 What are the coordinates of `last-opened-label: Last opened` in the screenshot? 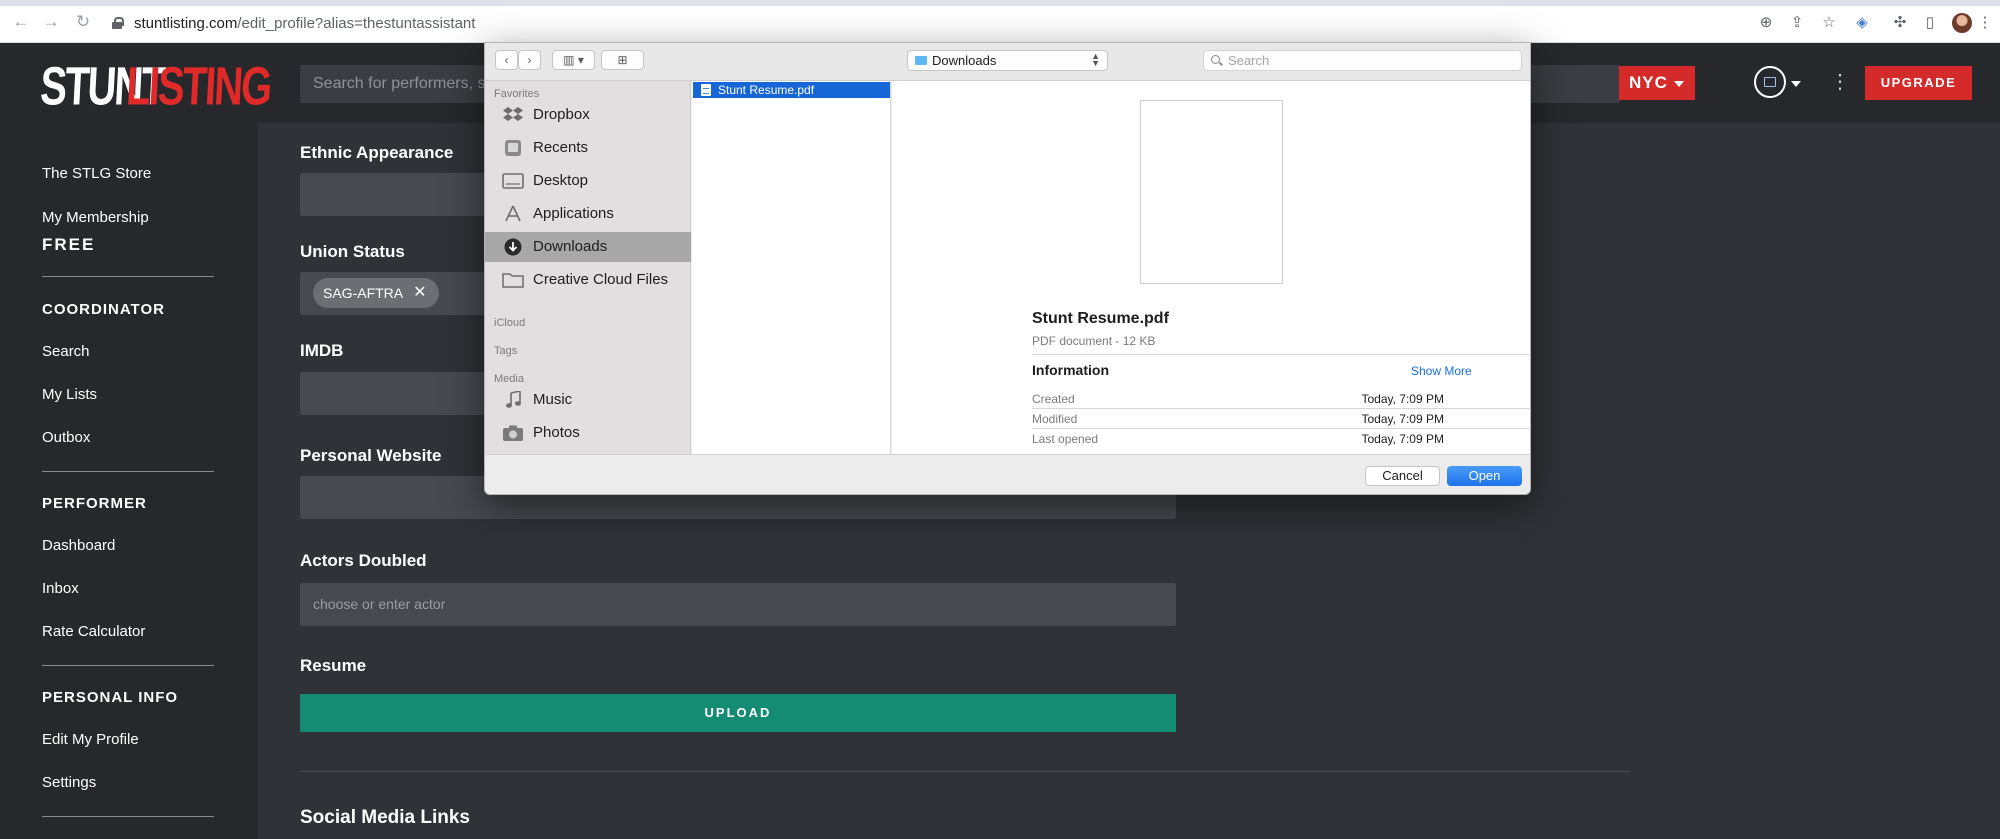 It's located at (1065, 439).